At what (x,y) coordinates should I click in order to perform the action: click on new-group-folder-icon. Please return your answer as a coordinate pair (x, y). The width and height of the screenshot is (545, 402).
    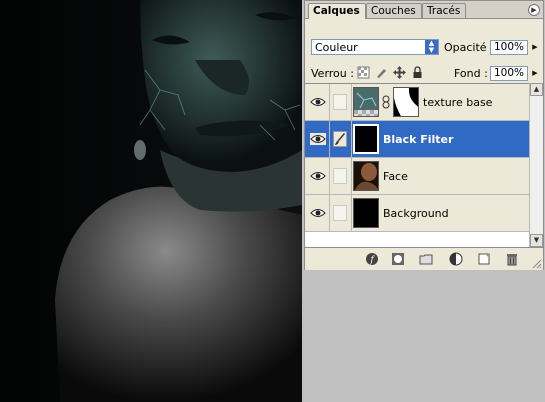
    Looking at the image, I should click on (426, 259).